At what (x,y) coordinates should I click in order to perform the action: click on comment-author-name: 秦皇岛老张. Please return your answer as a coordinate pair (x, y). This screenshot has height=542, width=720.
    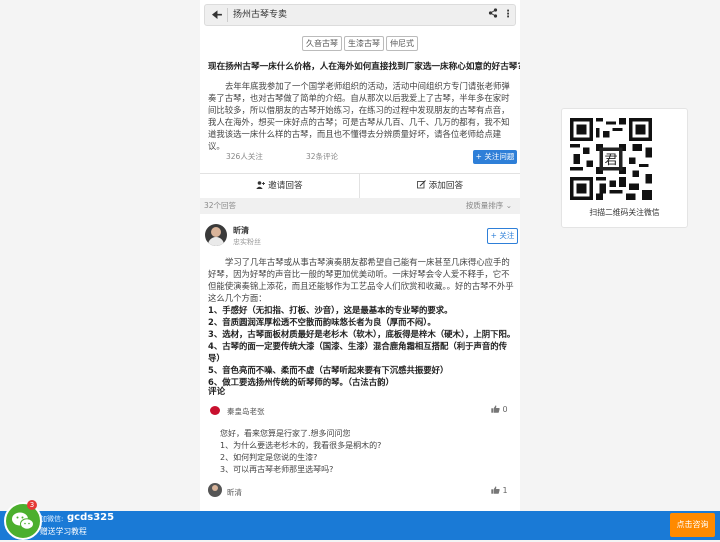
    Looking at the image, I should click on (246, 411).